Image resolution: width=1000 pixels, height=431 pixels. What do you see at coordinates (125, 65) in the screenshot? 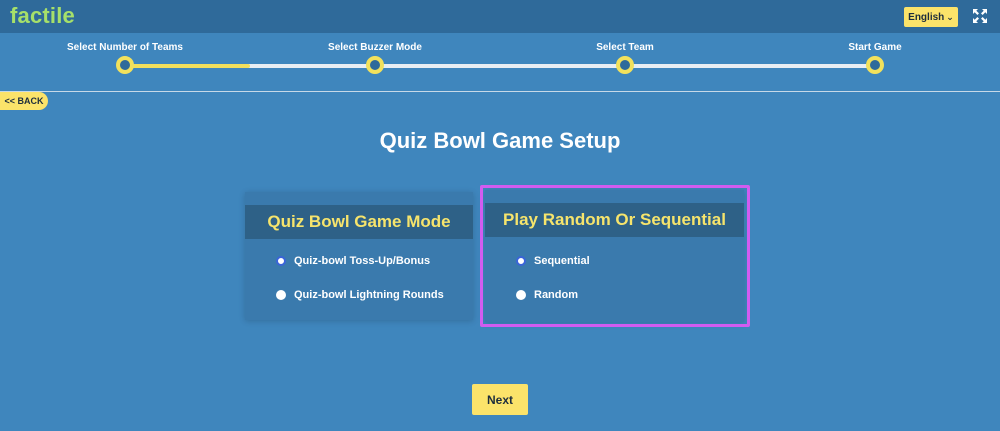
I see `step-dot-teams` at bounding box center [125, 65].